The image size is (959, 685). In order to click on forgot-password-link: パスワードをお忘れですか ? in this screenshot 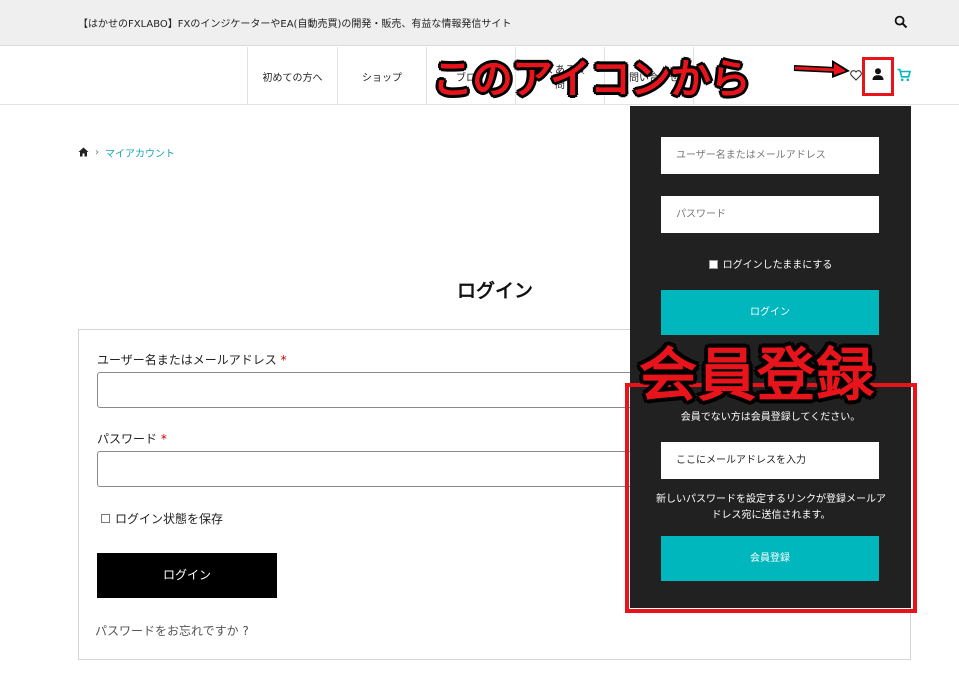, I will do `click(172, 630)`.